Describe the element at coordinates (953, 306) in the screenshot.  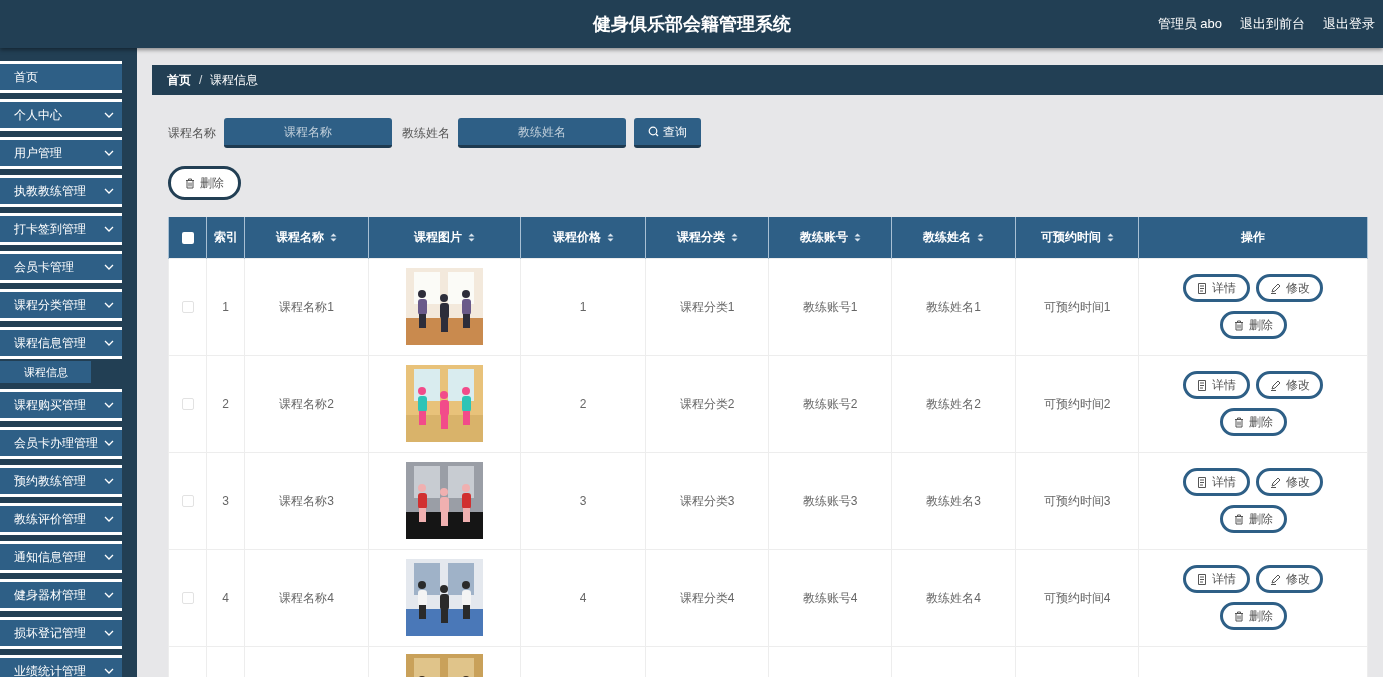
I see `table-cell: 教练姓名1` at that location.